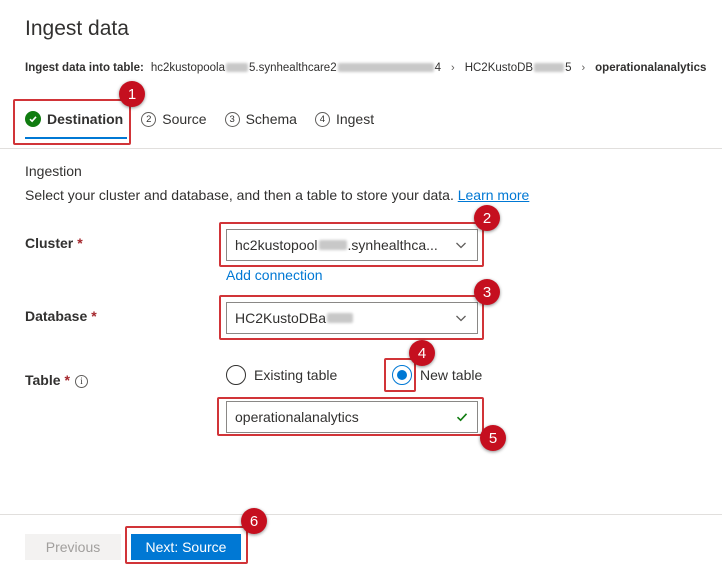  Describe the element at coordinates (296, 375) in the screenshot. I see `existing-table-label: Existing table` at that location.